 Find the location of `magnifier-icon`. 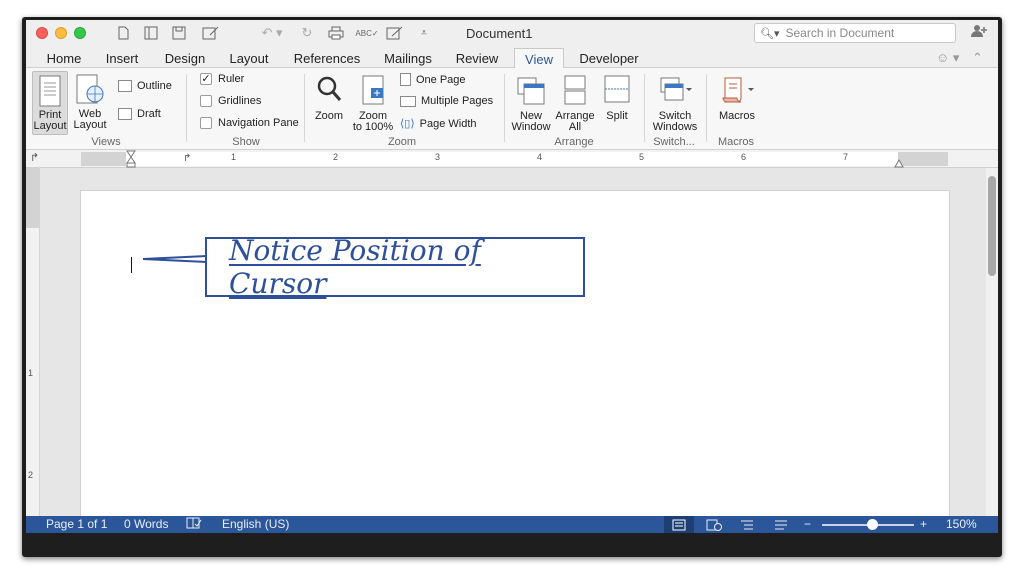

magnifier-icon is located at coordinates (329, 91).